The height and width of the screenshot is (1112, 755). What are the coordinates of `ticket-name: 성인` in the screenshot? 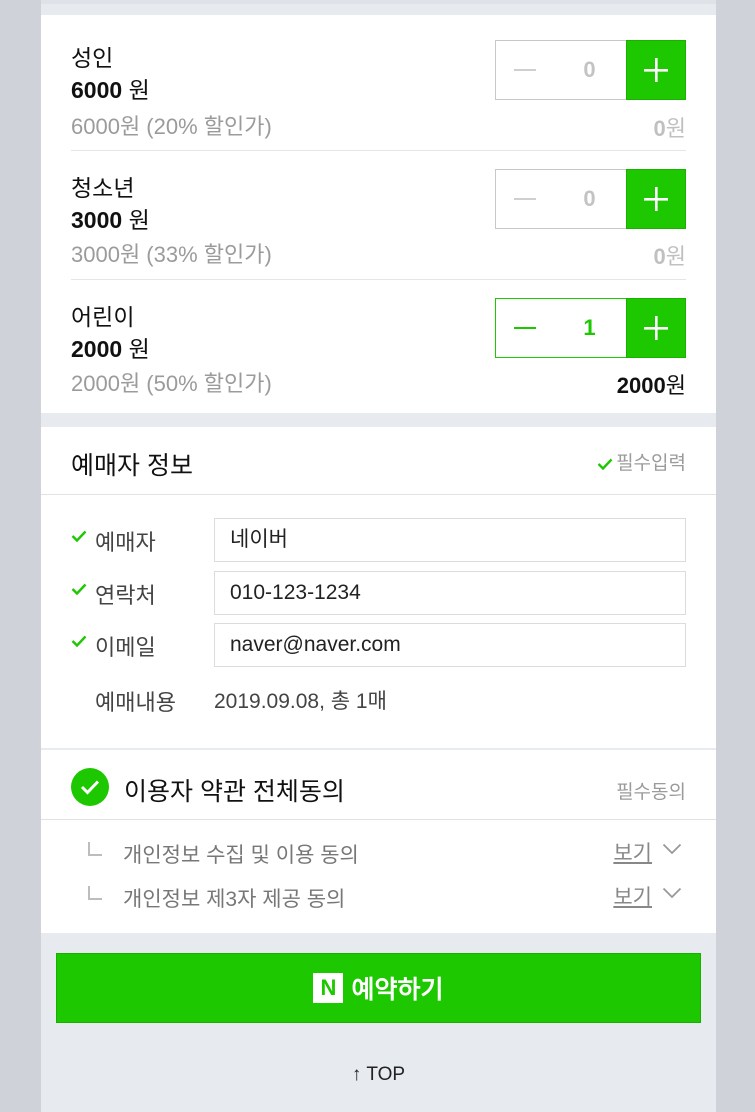 It's located at (92, 58).